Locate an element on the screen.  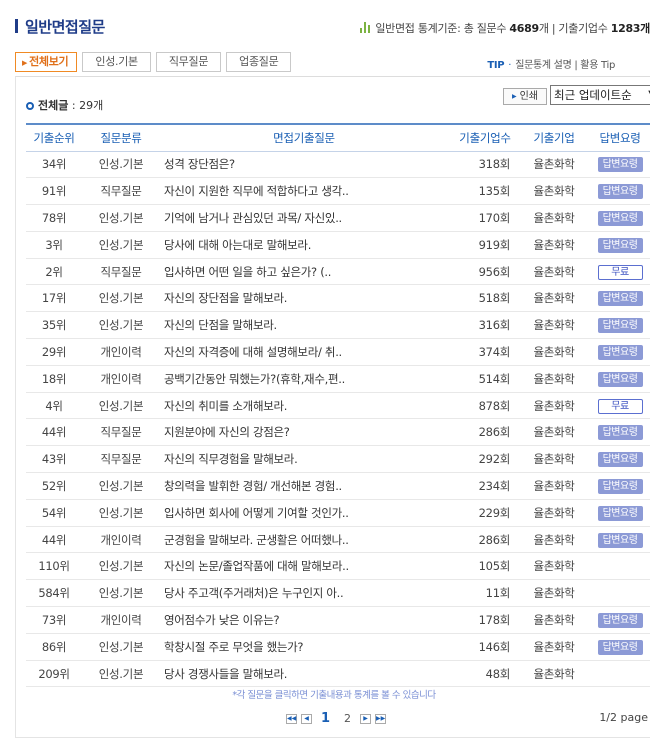
table-row: 110위 인성.기본 자신의 논문/졸업작품에 대해 말해보라.. 105회 율촌화학 is located at coordinates (338, 566).